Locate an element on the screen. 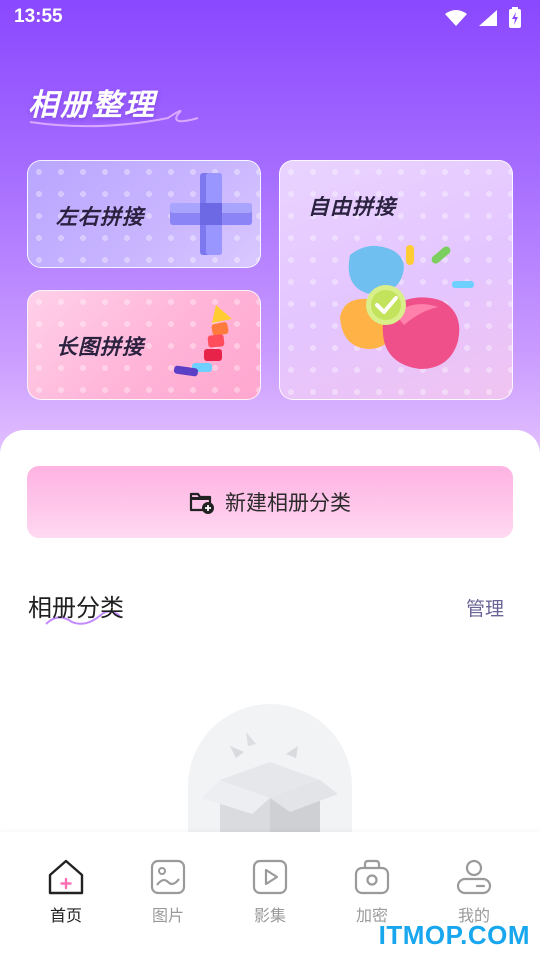 The width and height of the screenshot is (540, 960). tab-profile: 我的 is located at coordinates (474, 892).